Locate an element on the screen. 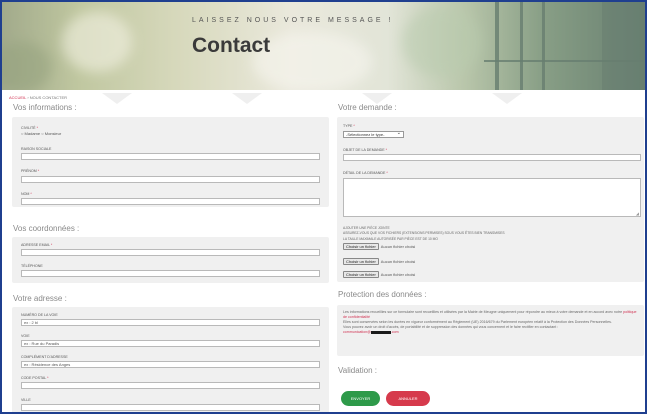  nom-input is located at coordinates (170, 201).